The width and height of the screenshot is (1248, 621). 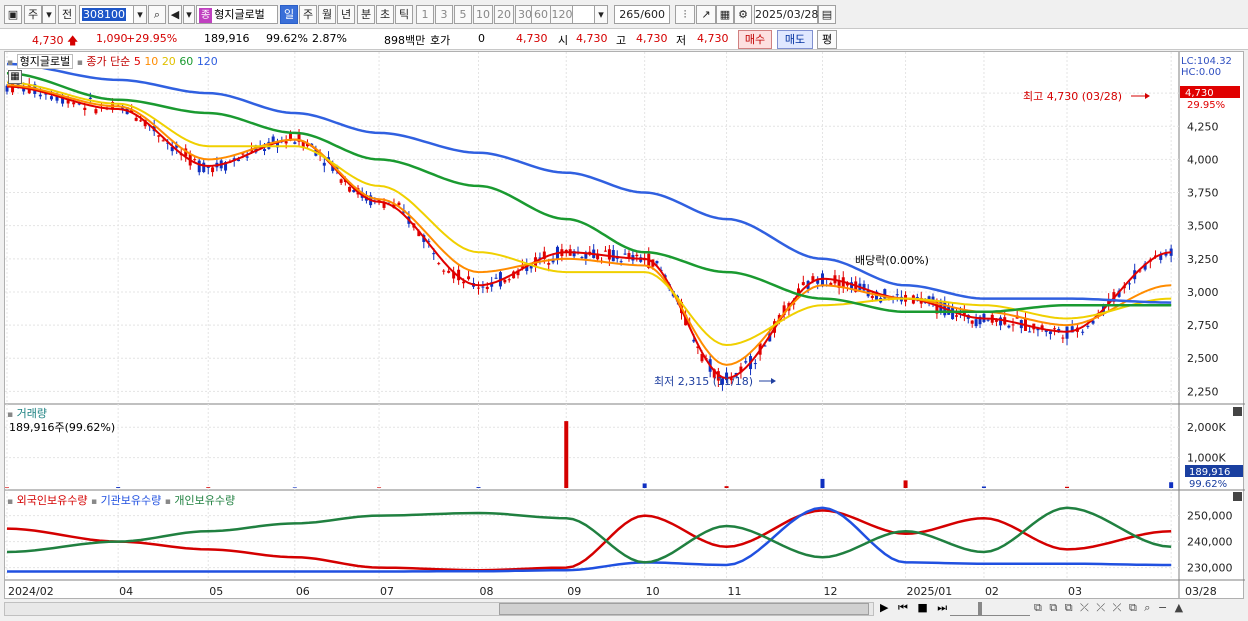 What do you see at coordinates (827, 14) in the screenshot?
I see `calendar-icon: ▤` at bounding box center [827, 14].